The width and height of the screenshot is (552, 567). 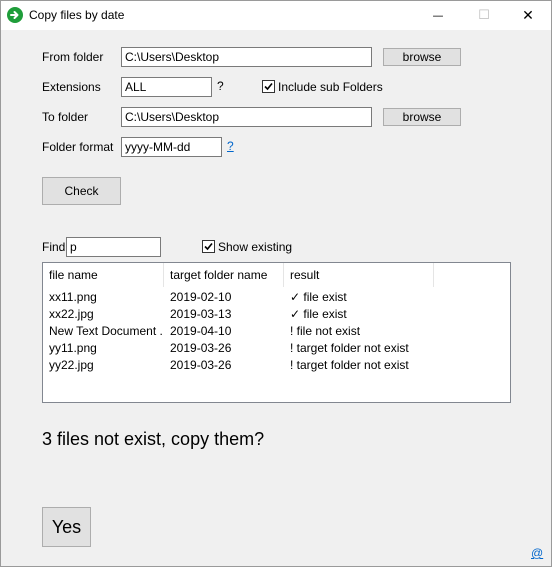 What do you see at coordinates (276, 314) in the screenshot?
I see `table-row: xx22.jpg 2019-03-13 ✓ file exist` at bounding box center [276, 314].